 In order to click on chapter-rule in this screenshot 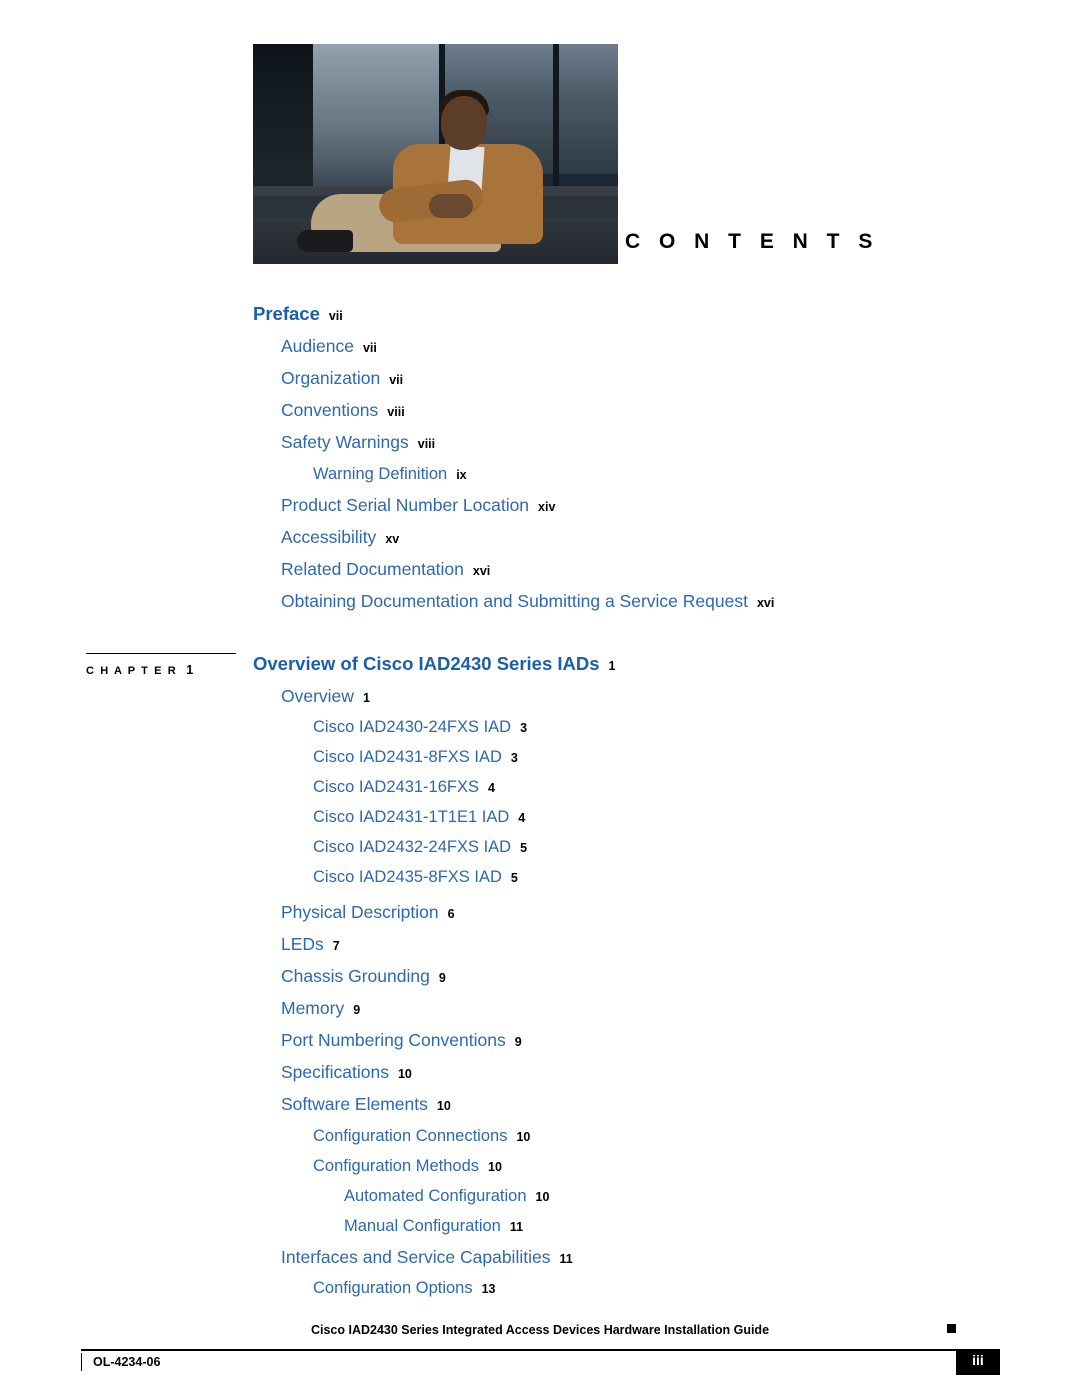, I will do `click(161, 653)`.